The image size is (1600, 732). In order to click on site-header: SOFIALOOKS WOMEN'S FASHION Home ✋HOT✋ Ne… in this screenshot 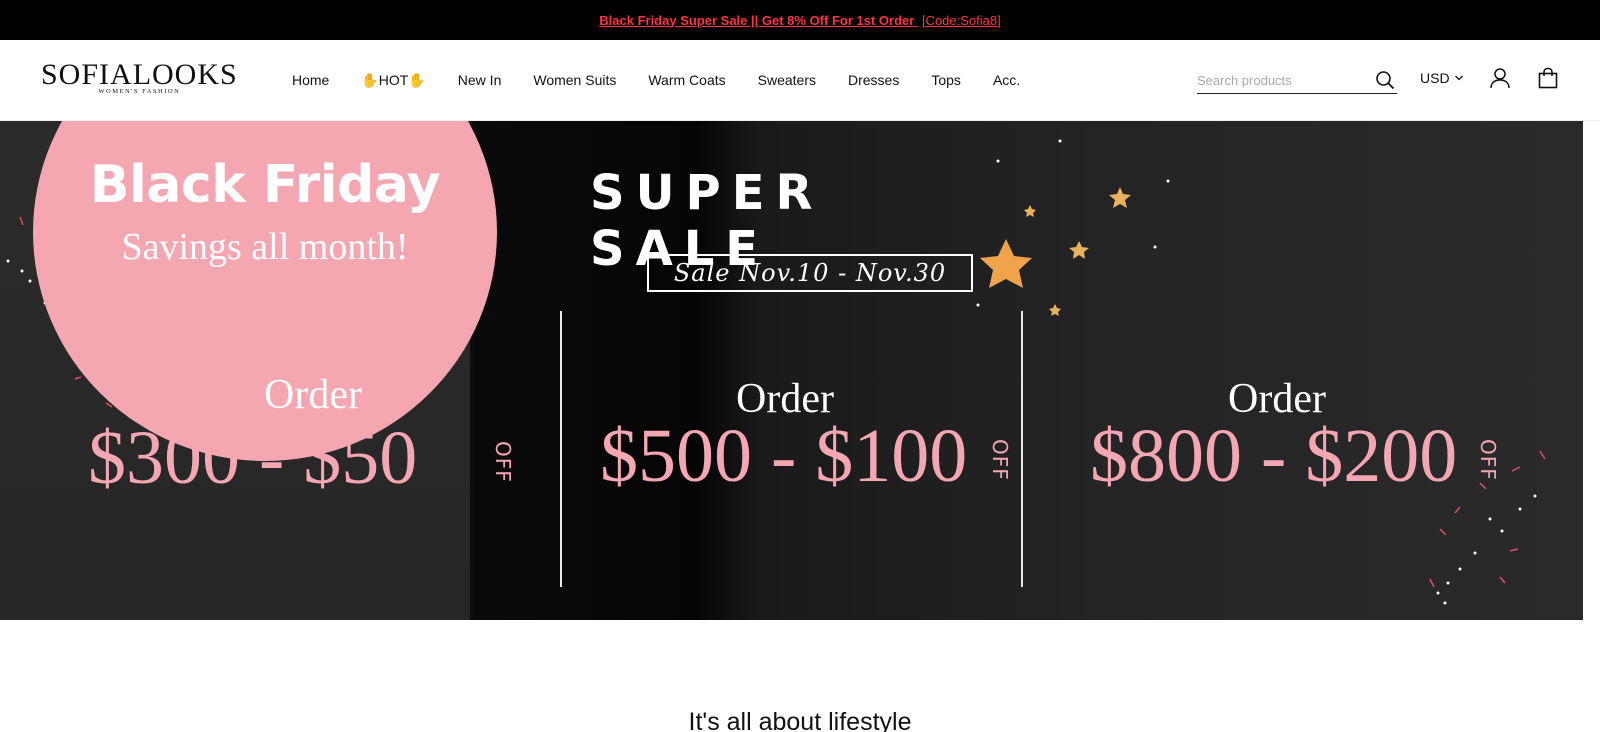, I will do `click(800, 80)`.